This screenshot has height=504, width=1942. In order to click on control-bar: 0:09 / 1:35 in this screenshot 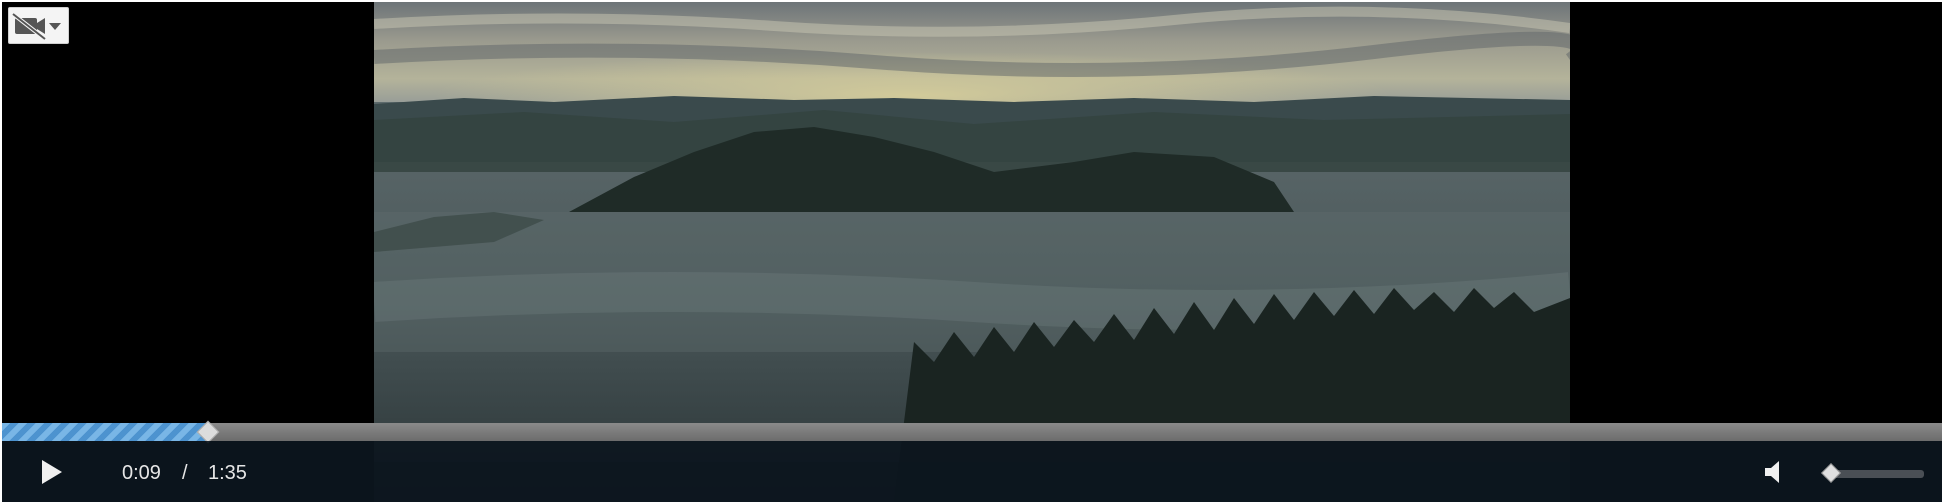, I will do `click(972, 471)`.